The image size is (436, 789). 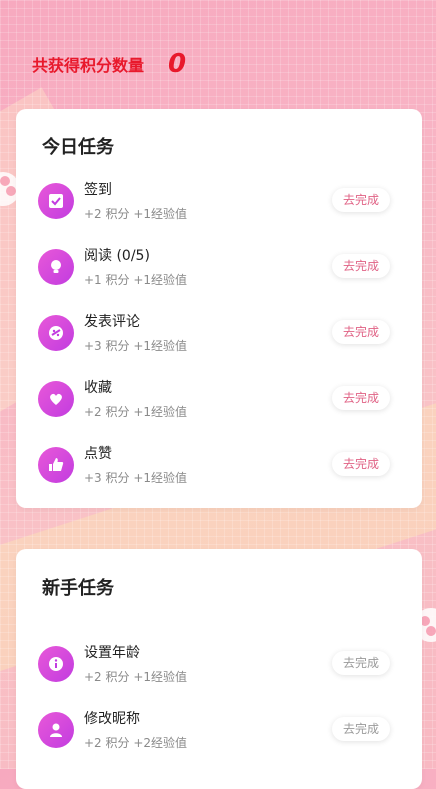 I want to click on task-row-comment: 发表评论 +3 积分 +1经验值 去完成, so click(x=221, y=335).